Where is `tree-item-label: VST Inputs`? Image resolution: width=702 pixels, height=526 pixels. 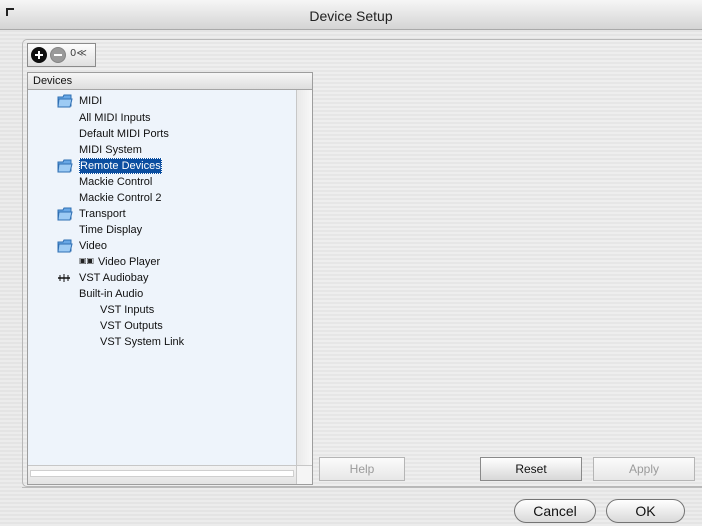 tree-item-label: VST Inputs is located at coordinates (127, 310).